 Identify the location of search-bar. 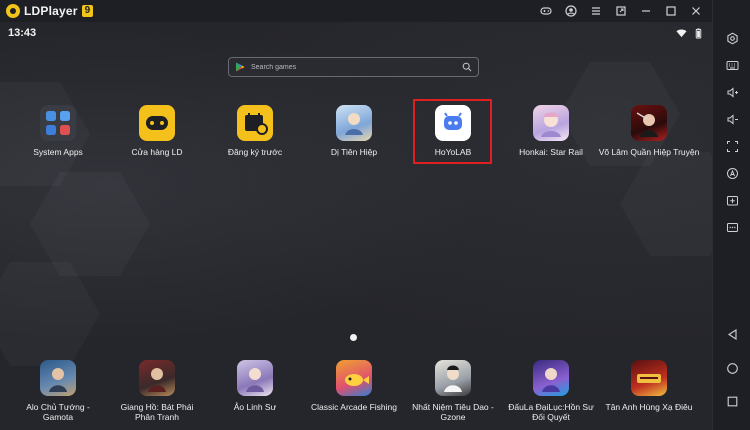
(353, 67).